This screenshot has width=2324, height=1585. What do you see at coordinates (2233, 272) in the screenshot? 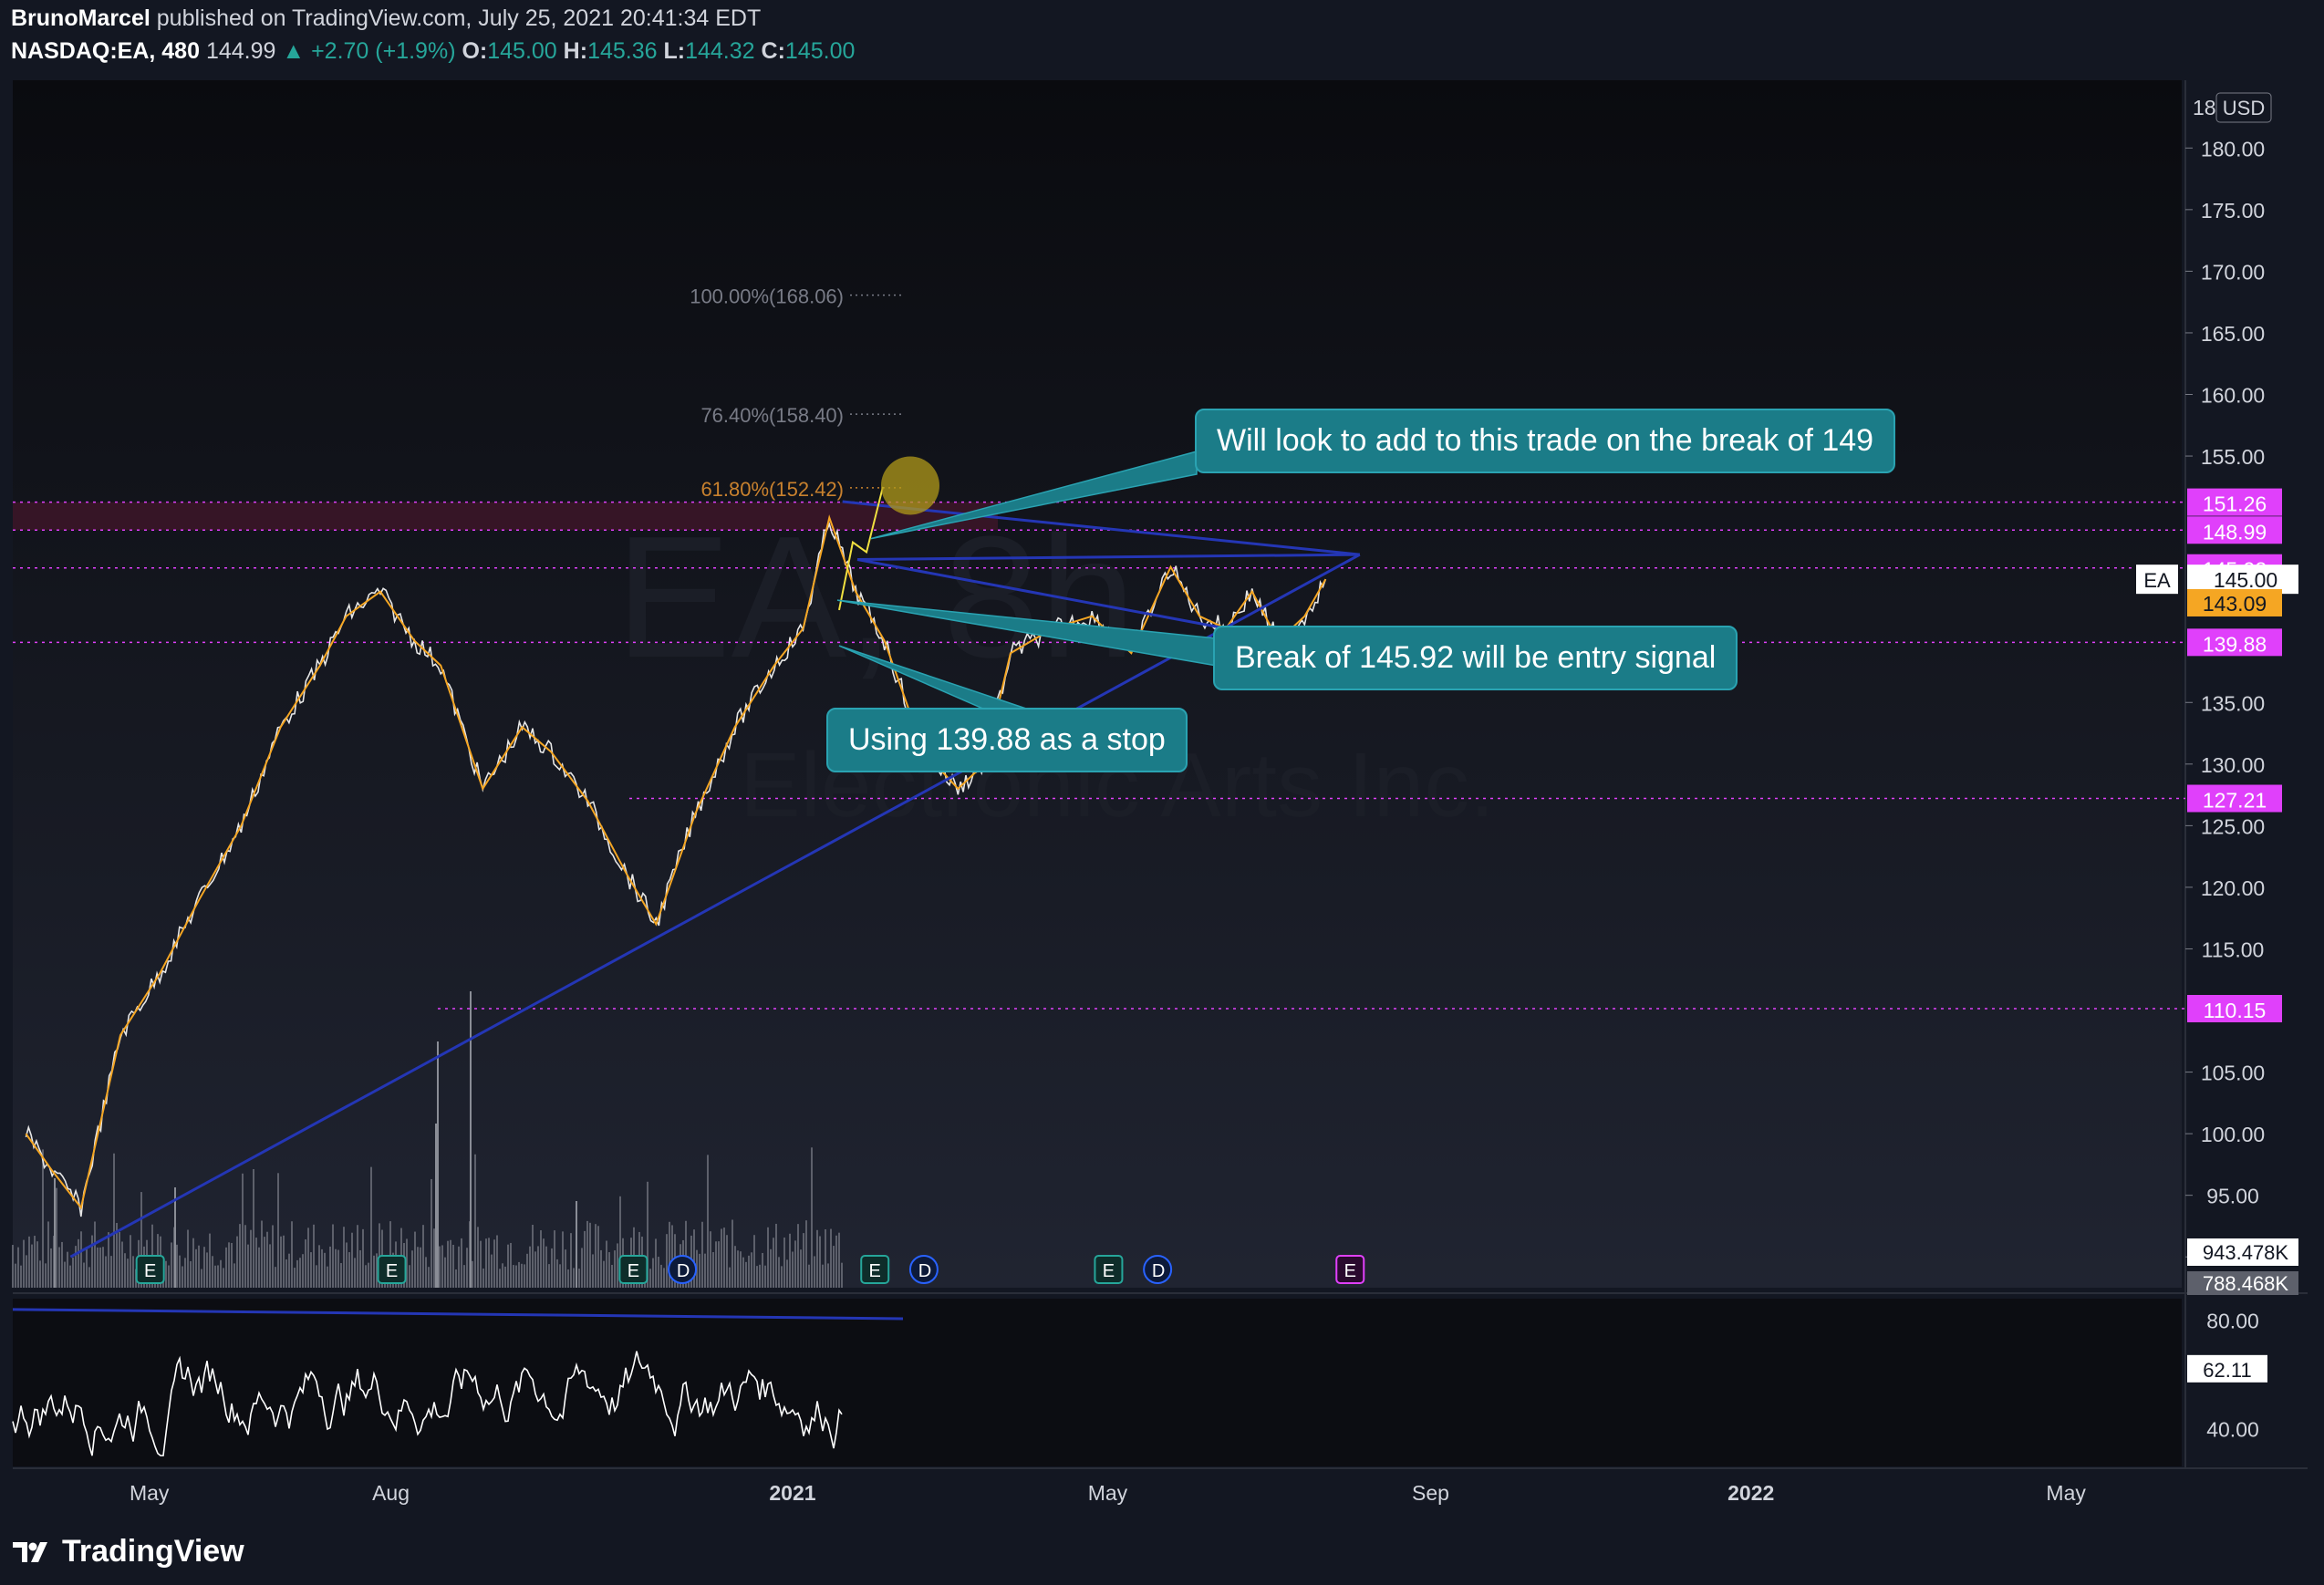
I see `y-tick-label-2: 170.00` at bounding box center [2233, 272].